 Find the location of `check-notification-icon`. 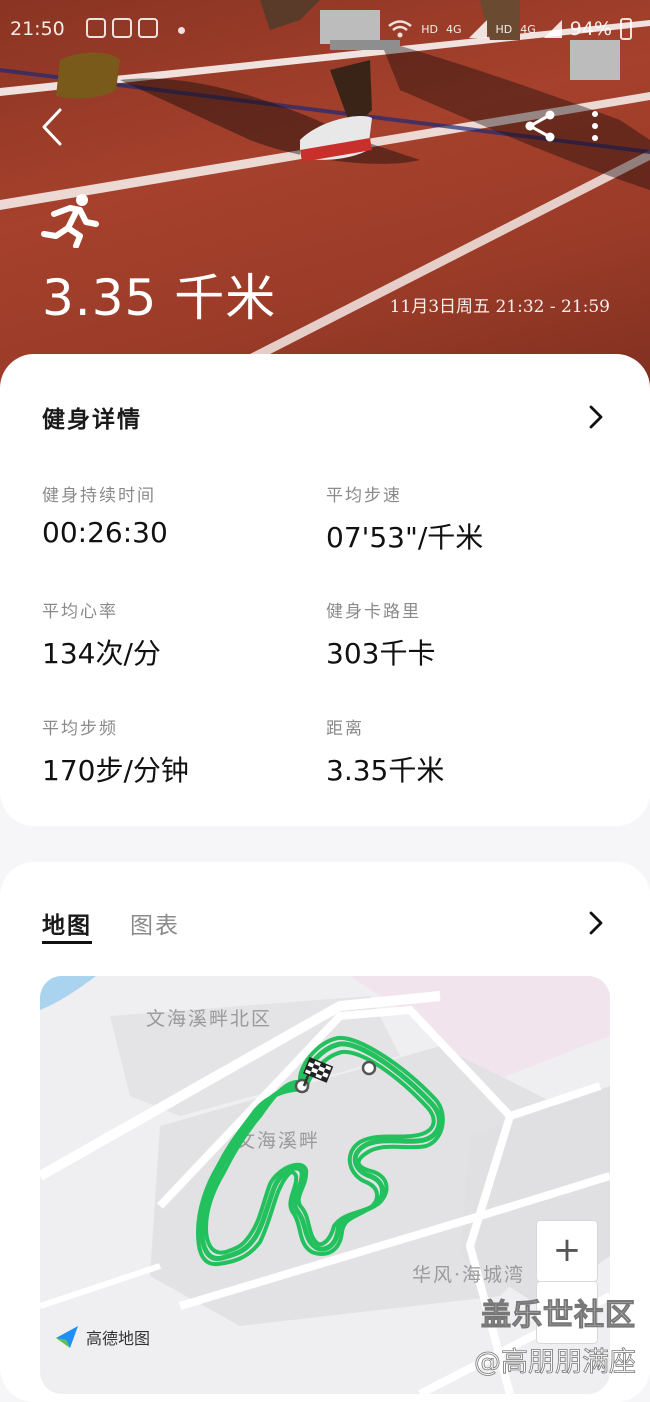

check-notification-icon is located at coordinates (122, 28).